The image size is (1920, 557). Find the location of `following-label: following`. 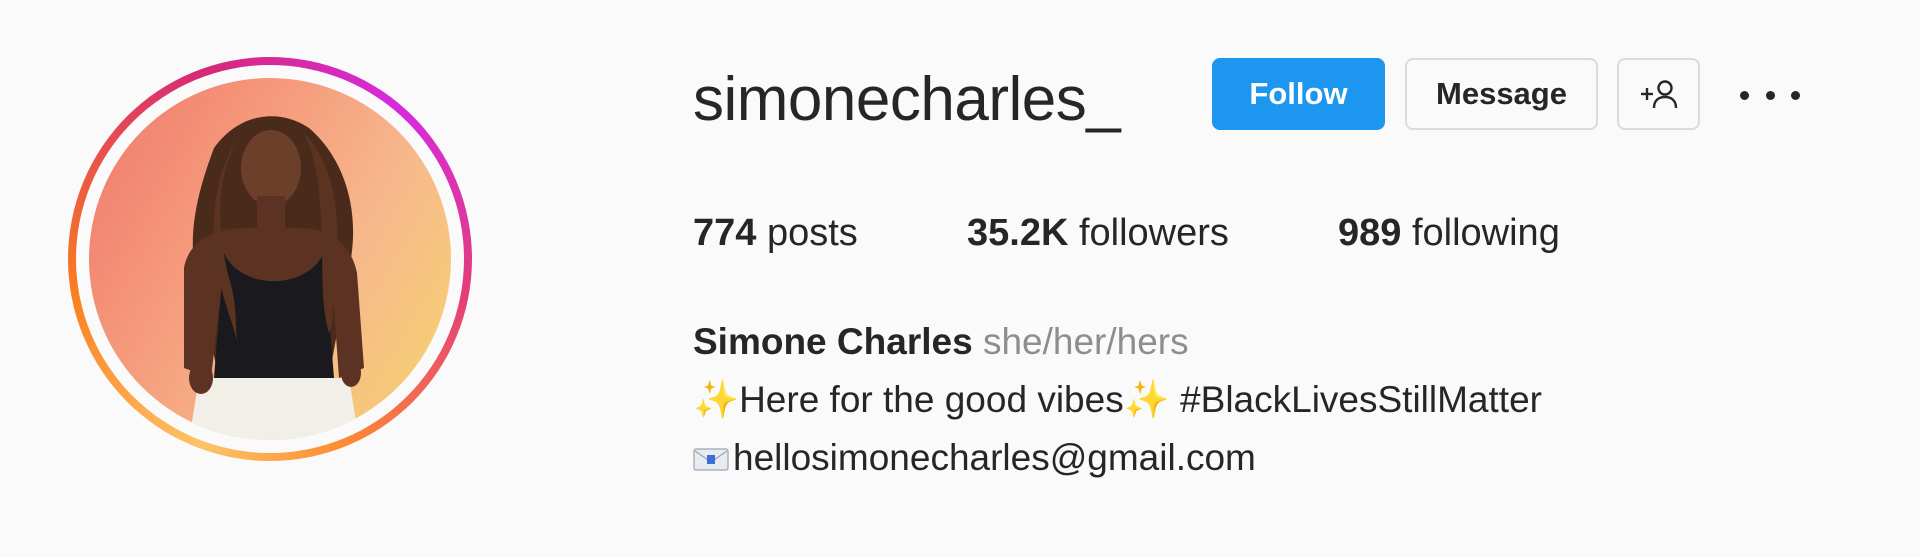

following-label: following is located at coordinates (1480, 233).